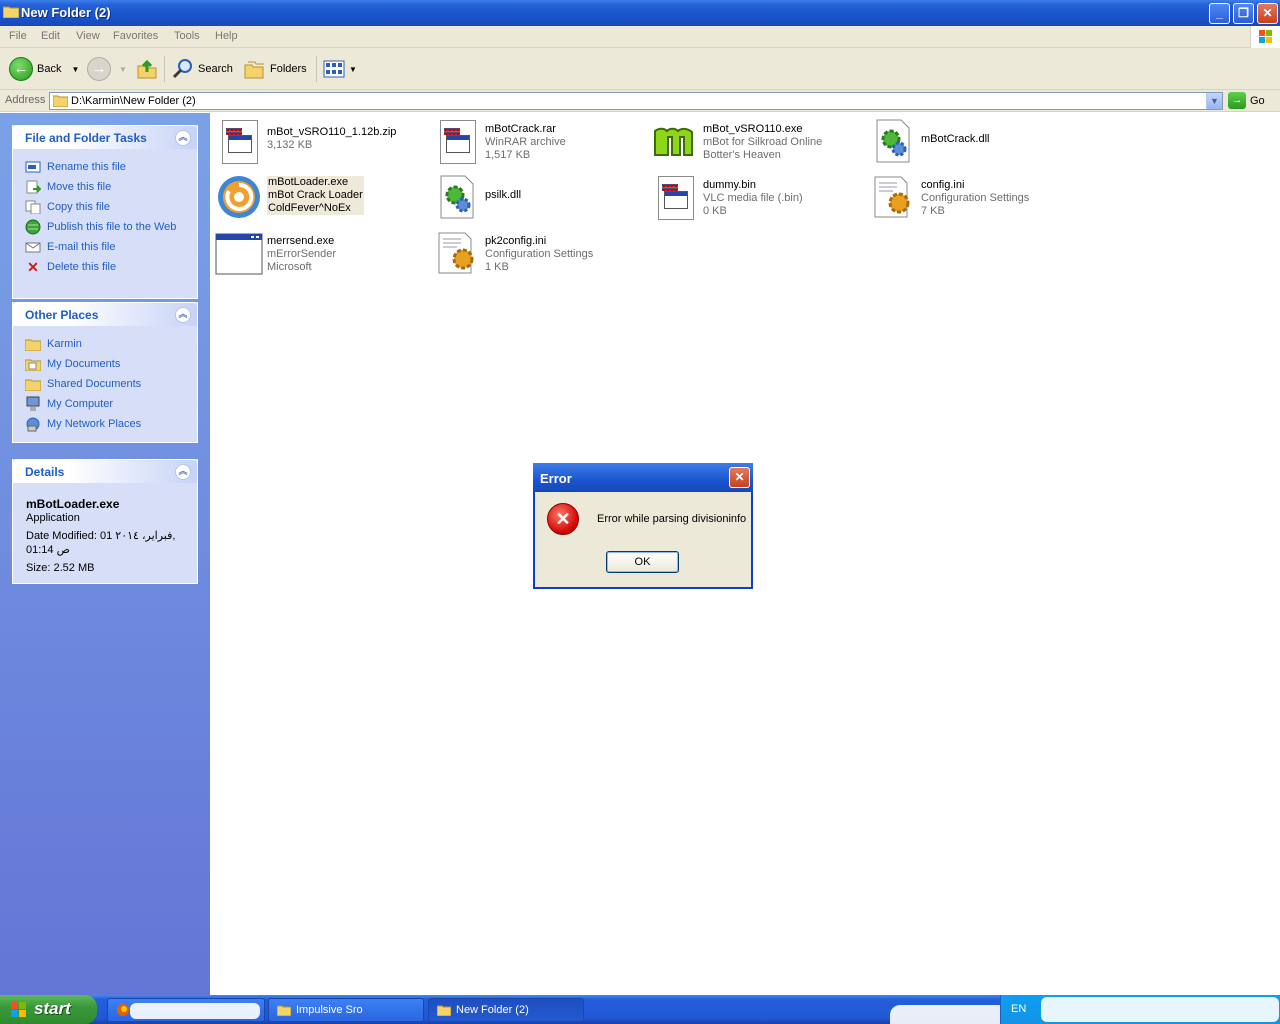 The image size is (1280, 1024). I want to click on file-item: psilk.dll, so click(538, 198).